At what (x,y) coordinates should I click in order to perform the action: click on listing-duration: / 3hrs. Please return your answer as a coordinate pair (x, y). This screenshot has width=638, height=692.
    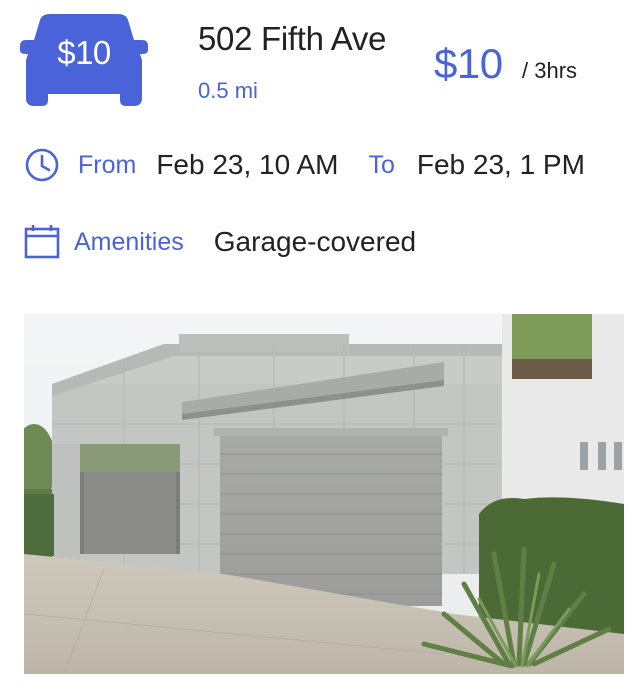
    Looking at the image, I should click on (550, 70).